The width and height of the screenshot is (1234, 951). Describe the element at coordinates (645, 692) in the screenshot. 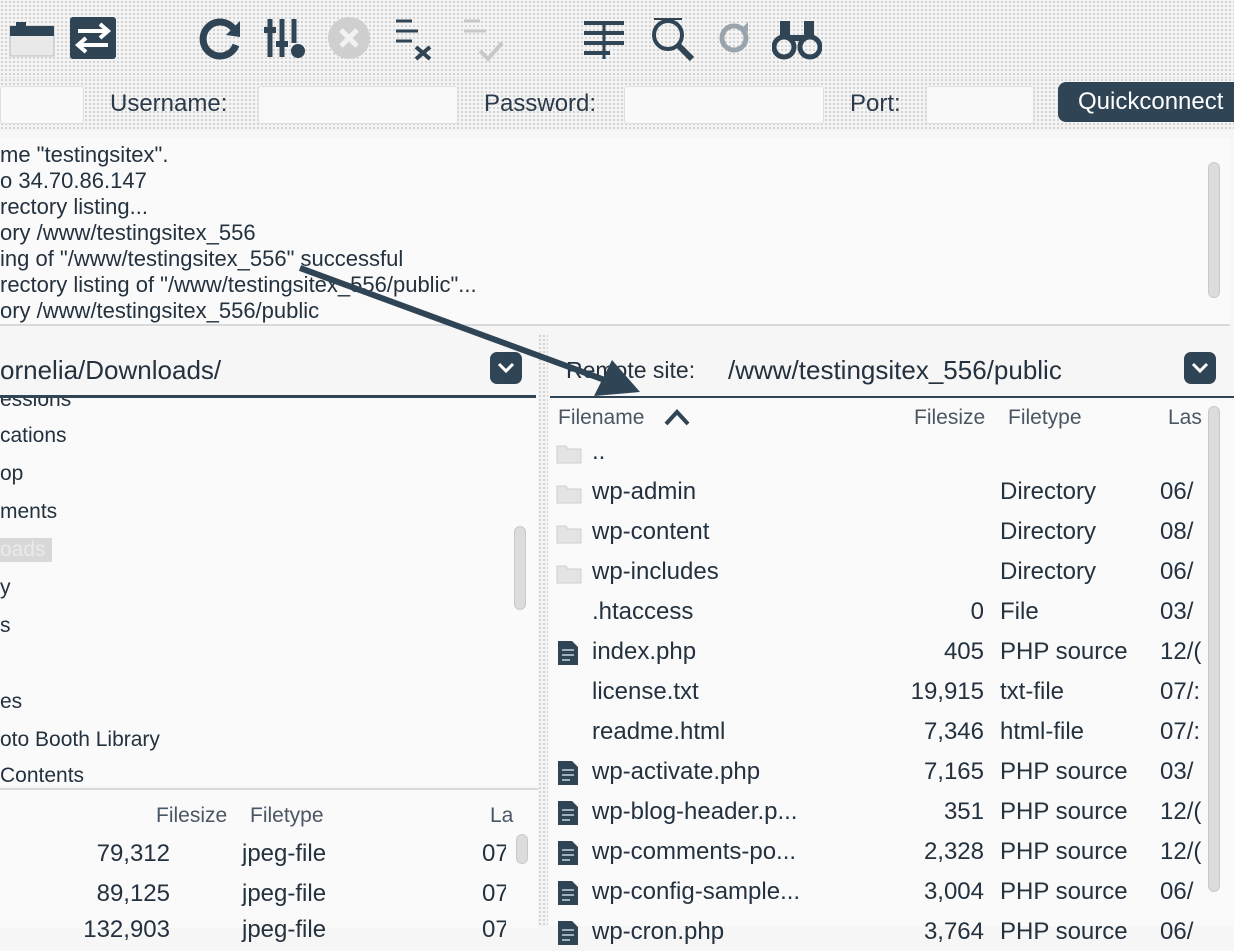

I see `remote-file-name: license.txt` at that location.